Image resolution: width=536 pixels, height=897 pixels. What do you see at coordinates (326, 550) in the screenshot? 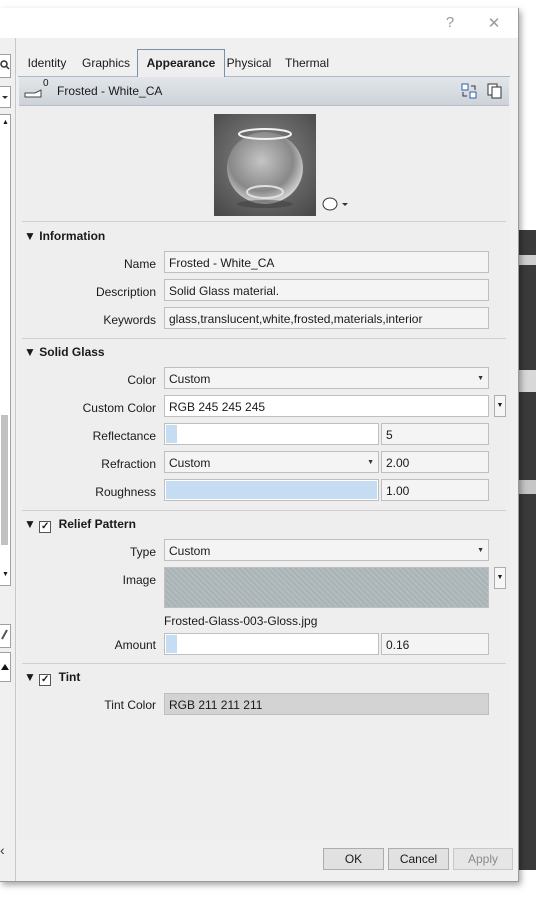
I see `type-select: Custom ▼` at bounding box center [326, 550].